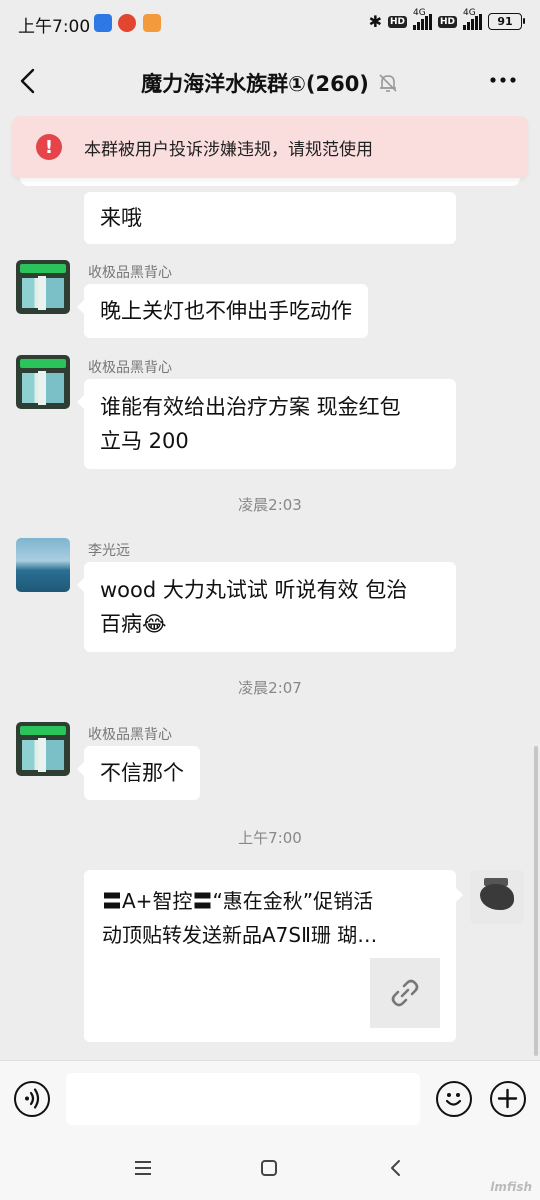  What do you see at coordinates (127, 23) in the screenshot?
I see `app-notification-icon` at bounding box center [127, 23].